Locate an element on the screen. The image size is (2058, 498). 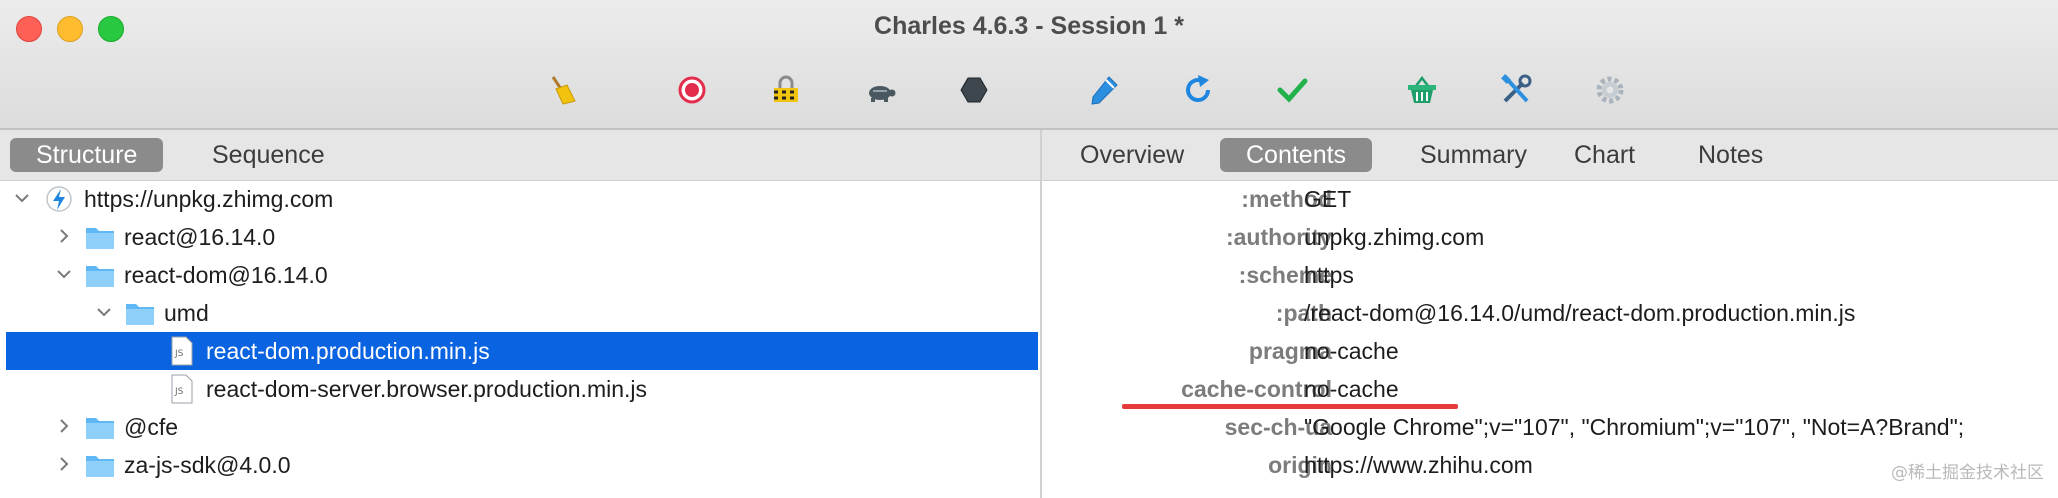
tree-label-react-dom: react-dom@16.14.0 is located at coordinates (226, 275).